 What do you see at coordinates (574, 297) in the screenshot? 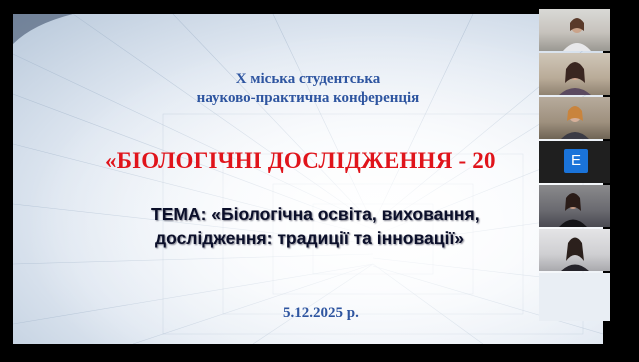
I see `participant-tile-empty` at bounding box center [574, 297].